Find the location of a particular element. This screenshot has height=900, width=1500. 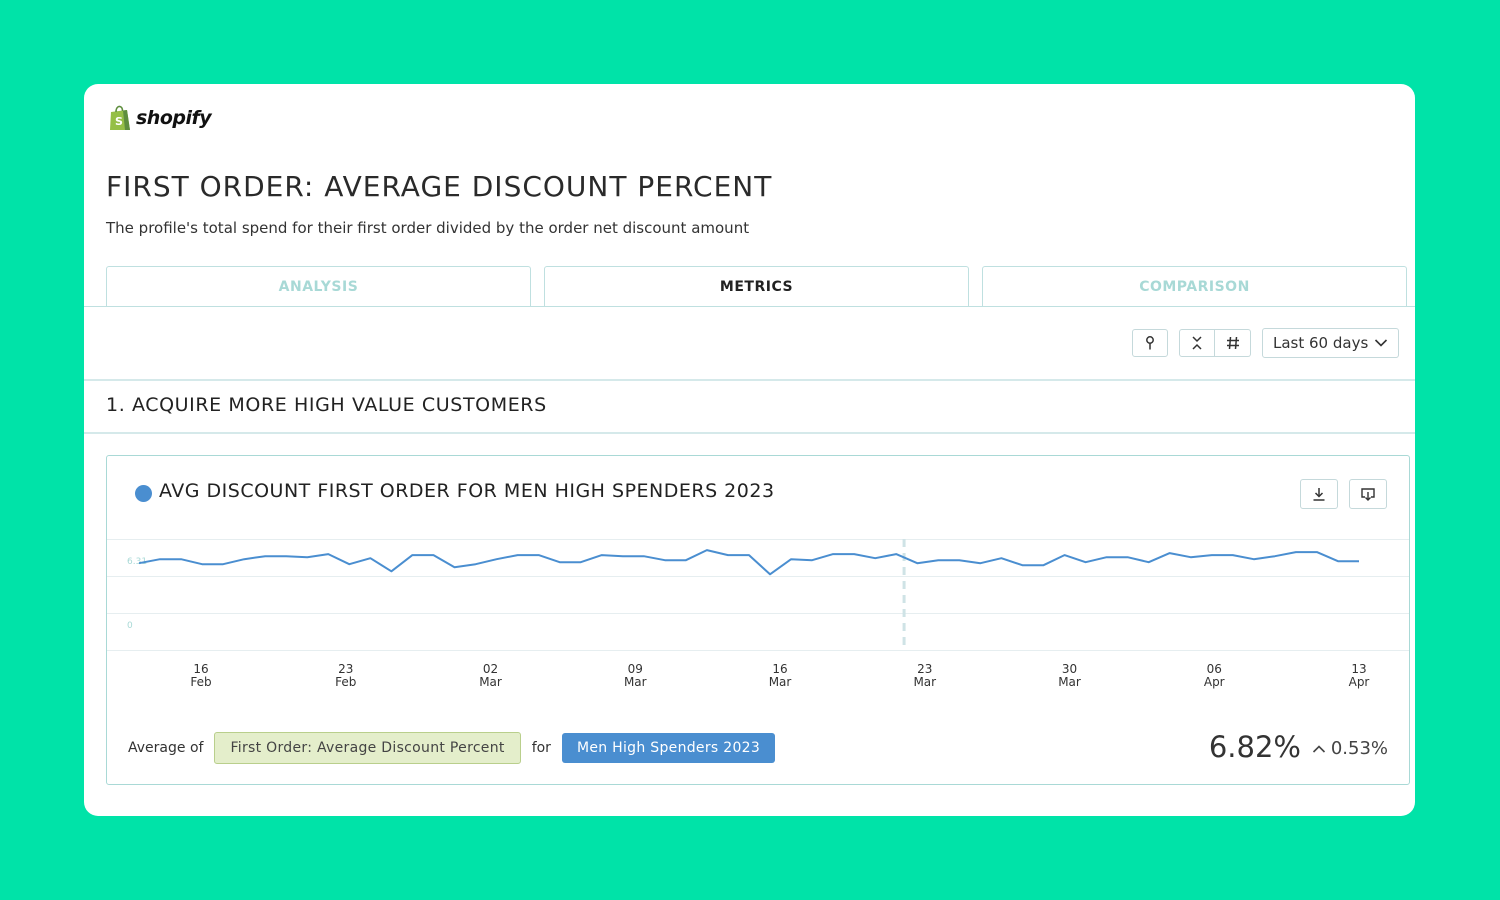

x-tick-day: 09 is located at coordinates (635, 669).